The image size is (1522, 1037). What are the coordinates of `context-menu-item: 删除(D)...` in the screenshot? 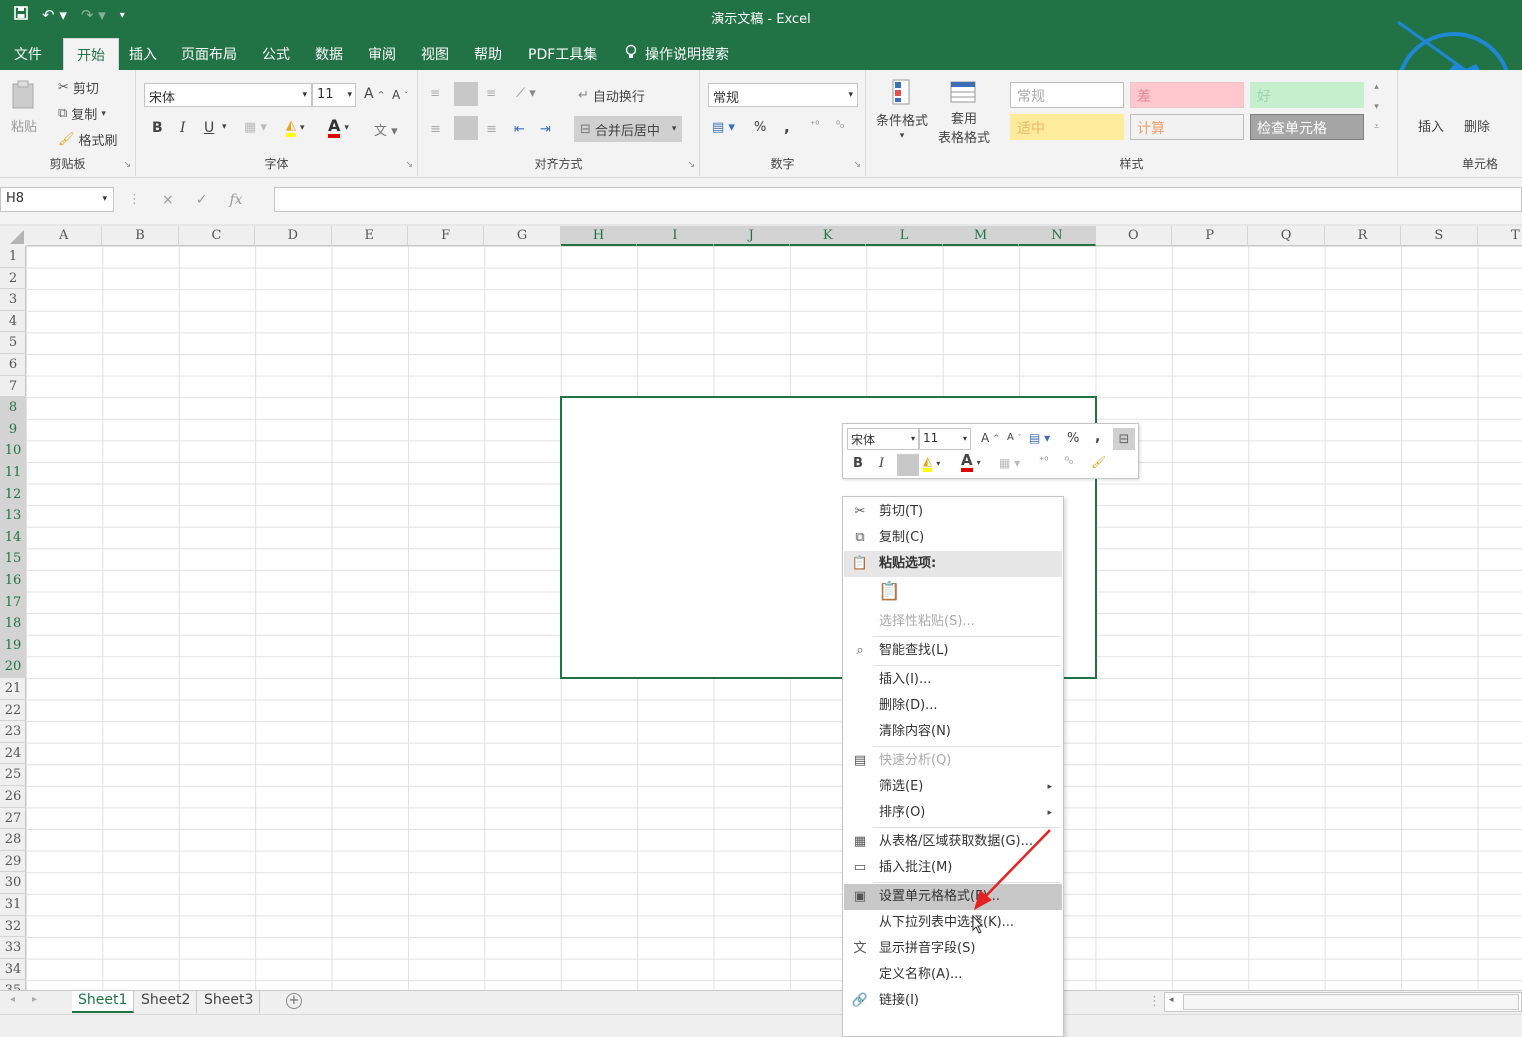 It's located at (953, 706).